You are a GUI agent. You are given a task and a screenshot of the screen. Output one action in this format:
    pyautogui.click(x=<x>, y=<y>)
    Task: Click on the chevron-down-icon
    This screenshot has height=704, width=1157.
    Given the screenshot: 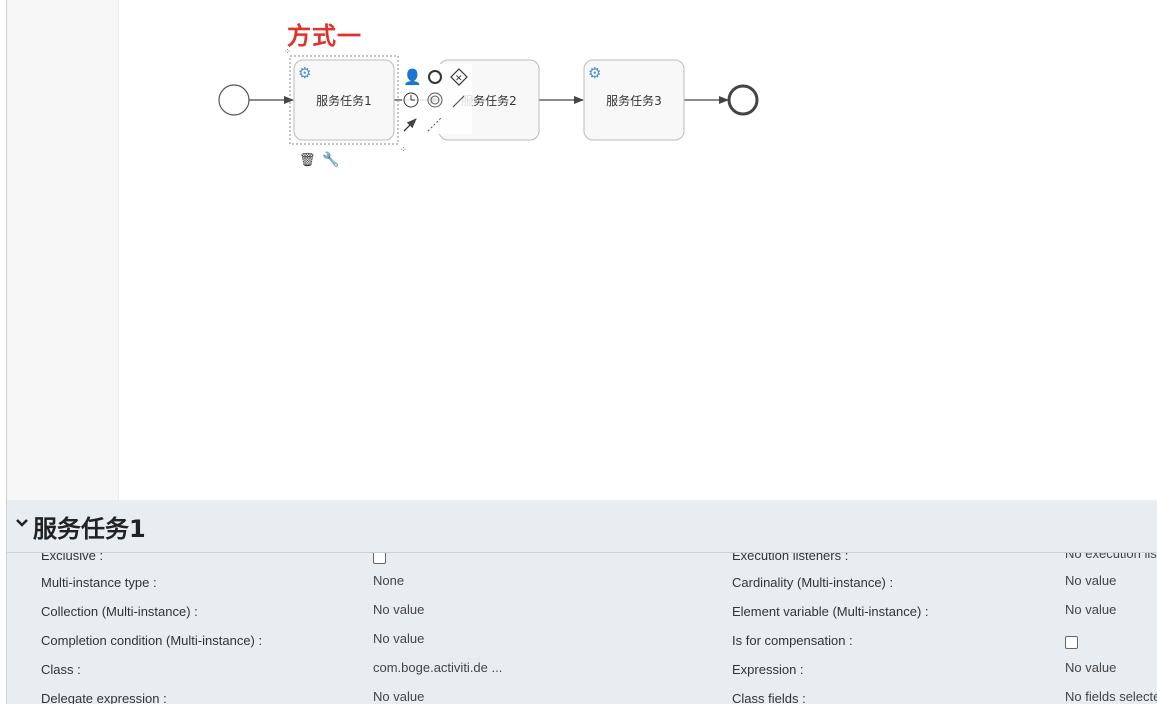 What is the action you would take?
    pyautogui.click(x=22, y=523)
    